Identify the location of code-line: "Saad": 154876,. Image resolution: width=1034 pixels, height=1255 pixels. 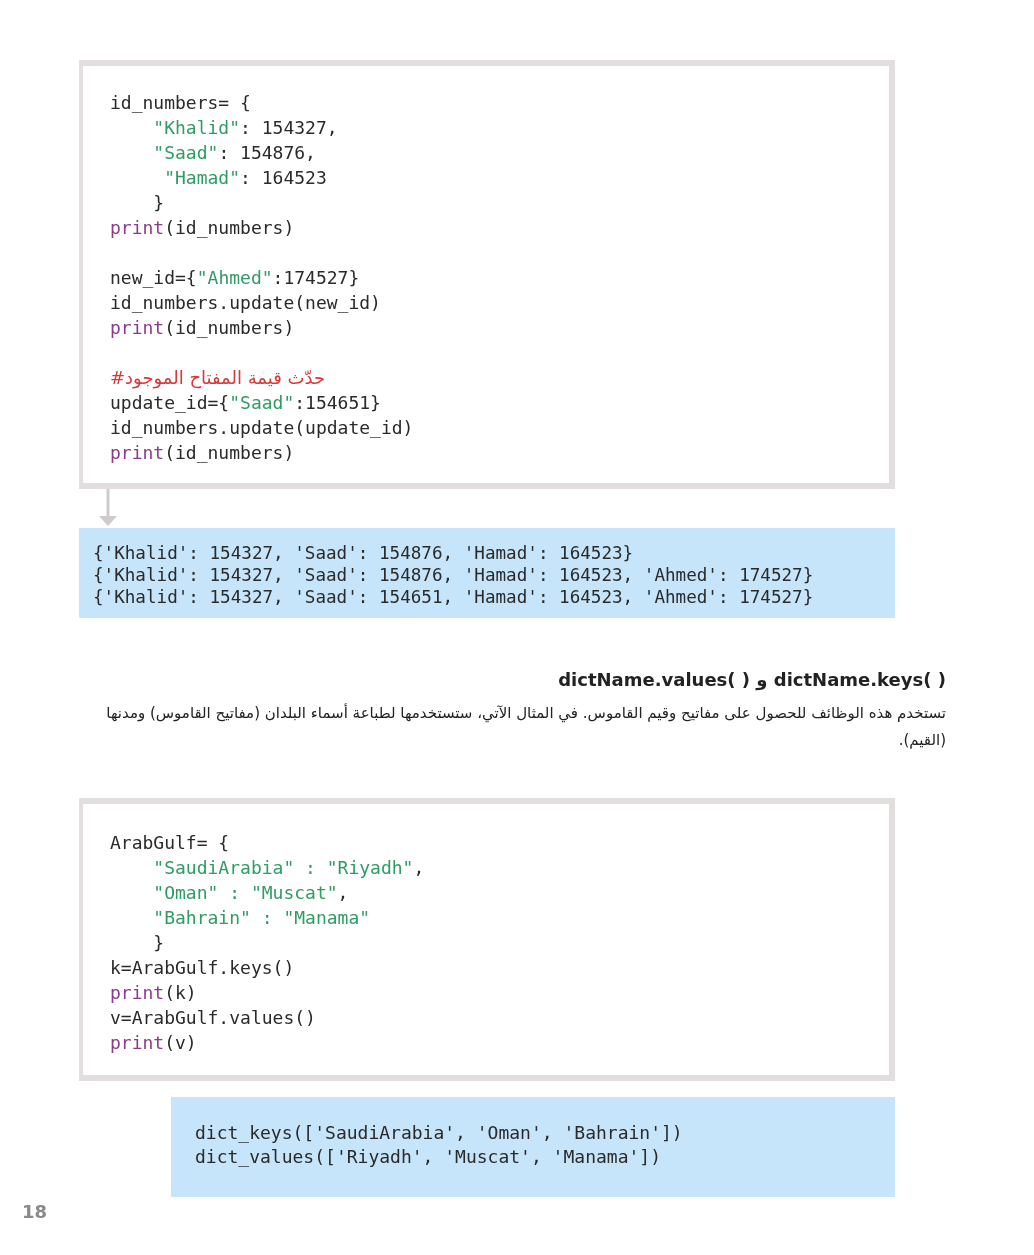
(234, 153).